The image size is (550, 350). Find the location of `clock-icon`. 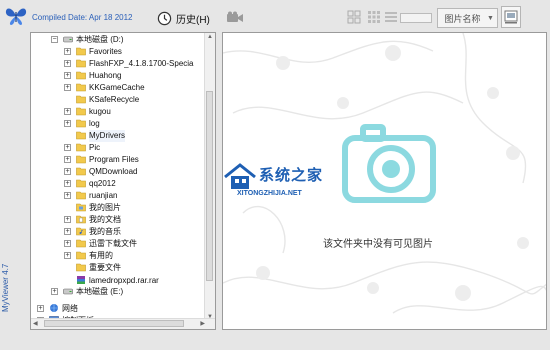

clock-icon is located at coordinates (164, 18).